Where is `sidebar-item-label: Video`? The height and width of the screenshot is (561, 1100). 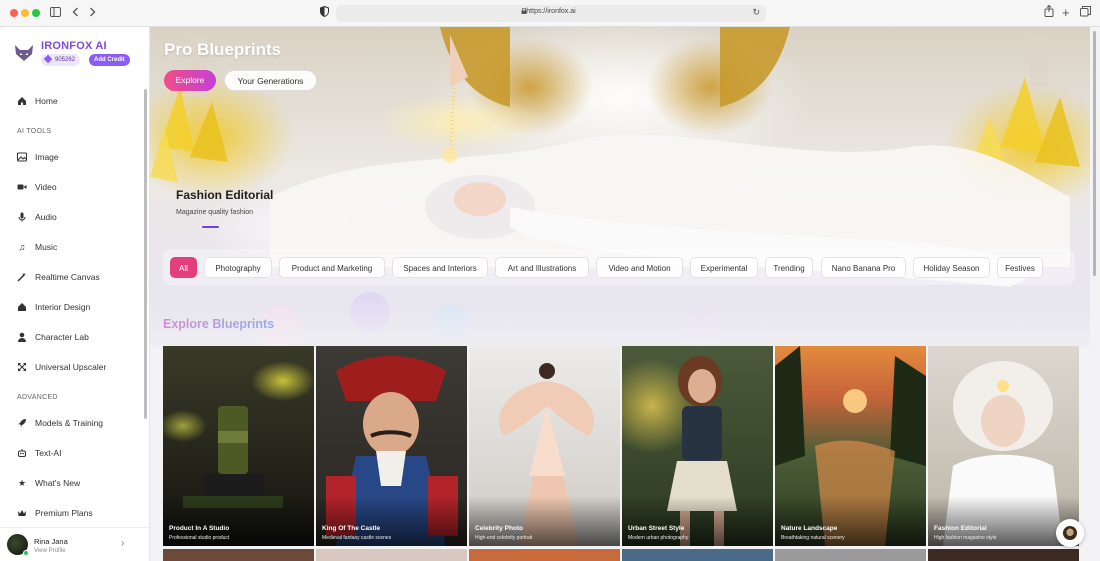
sidebar-item-label: Video is located at coordinates (46, 187).